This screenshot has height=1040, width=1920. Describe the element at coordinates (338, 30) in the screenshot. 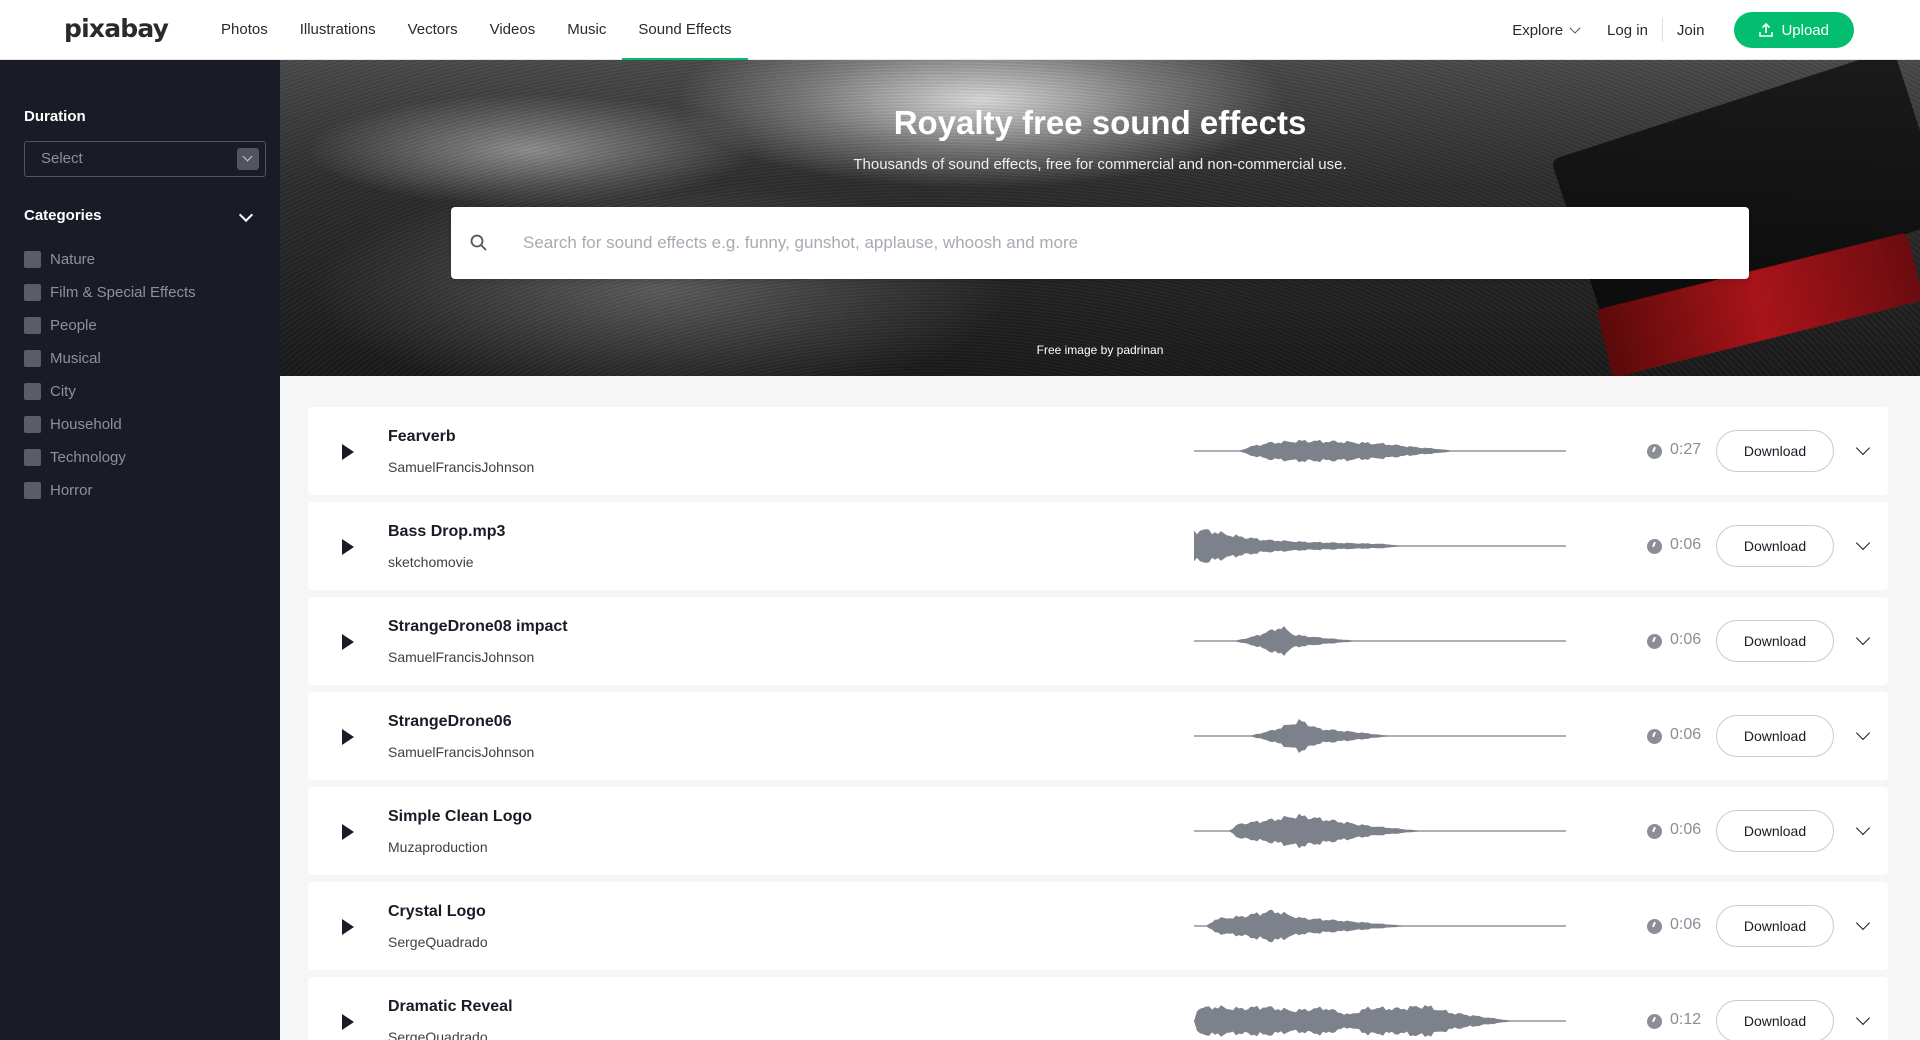

I see `nav-illustrations: Illustrations` at that location.